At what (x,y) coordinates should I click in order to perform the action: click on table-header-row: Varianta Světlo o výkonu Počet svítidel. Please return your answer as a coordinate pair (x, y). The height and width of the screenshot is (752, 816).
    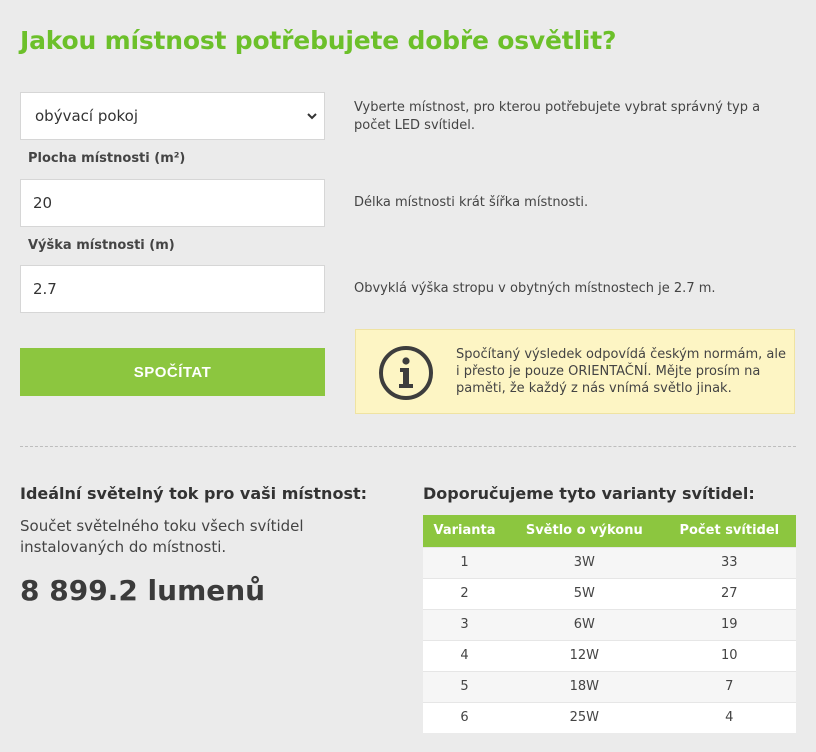
    Looking at the image, I should click on (609, 531).